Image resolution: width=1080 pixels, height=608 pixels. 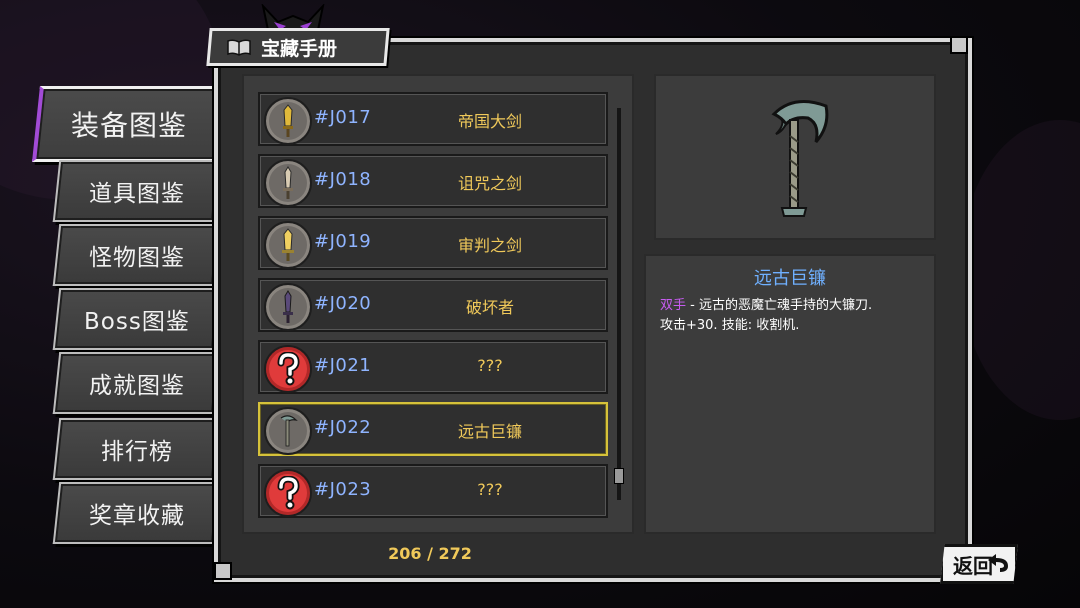 I want to click on item-code: #J018, so click(x=343, y=179).